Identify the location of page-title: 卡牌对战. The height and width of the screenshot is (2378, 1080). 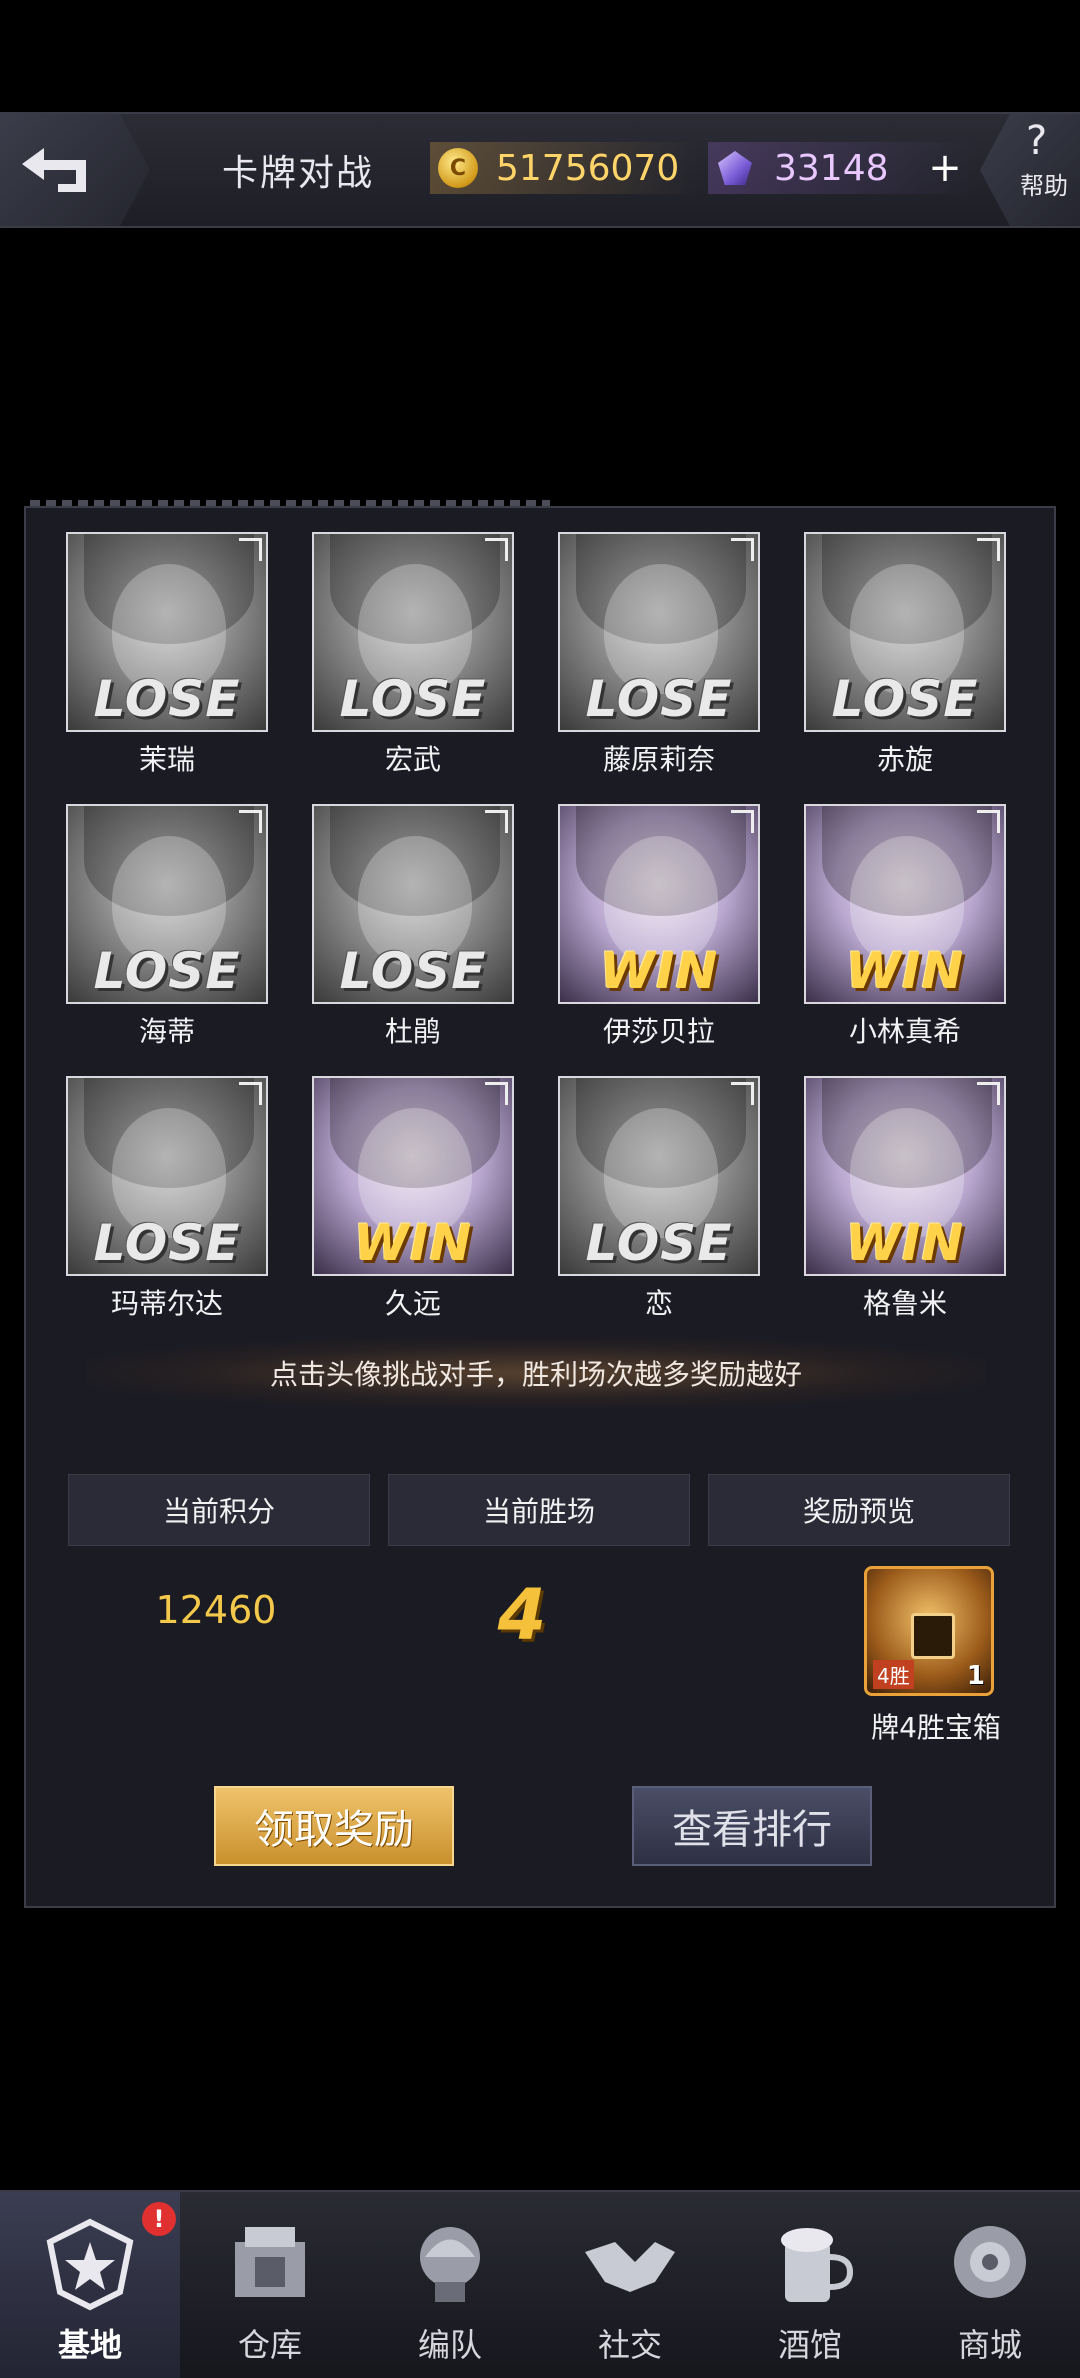
(298, 173).